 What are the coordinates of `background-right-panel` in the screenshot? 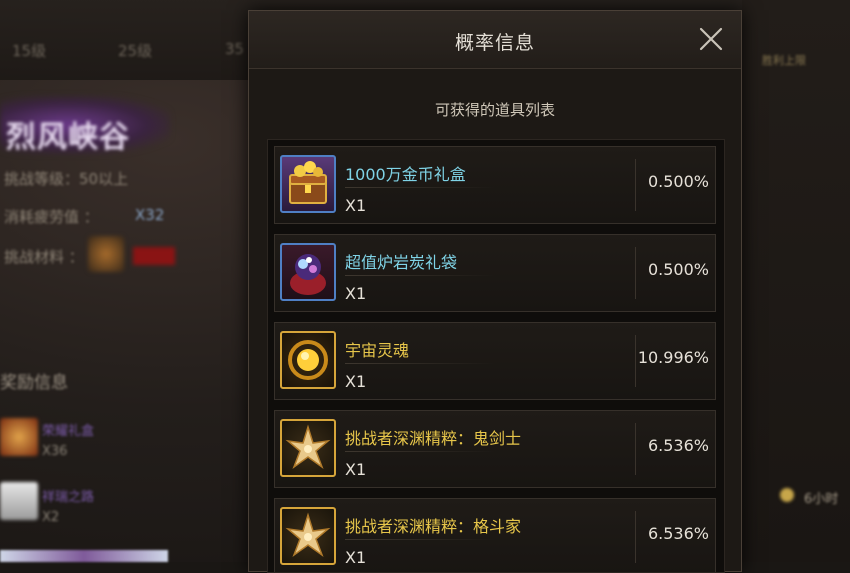 It's located at (796, 281).